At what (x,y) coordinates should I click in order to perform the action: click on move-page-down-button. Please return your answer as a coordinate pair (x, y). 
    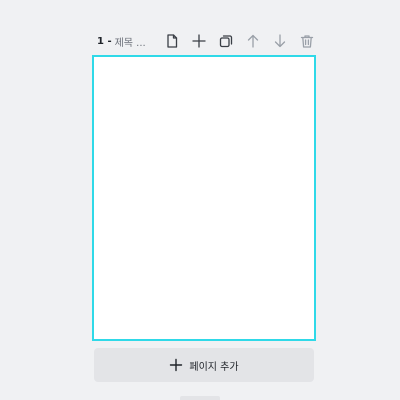
    Looking at the image, I should click on (279, 41).